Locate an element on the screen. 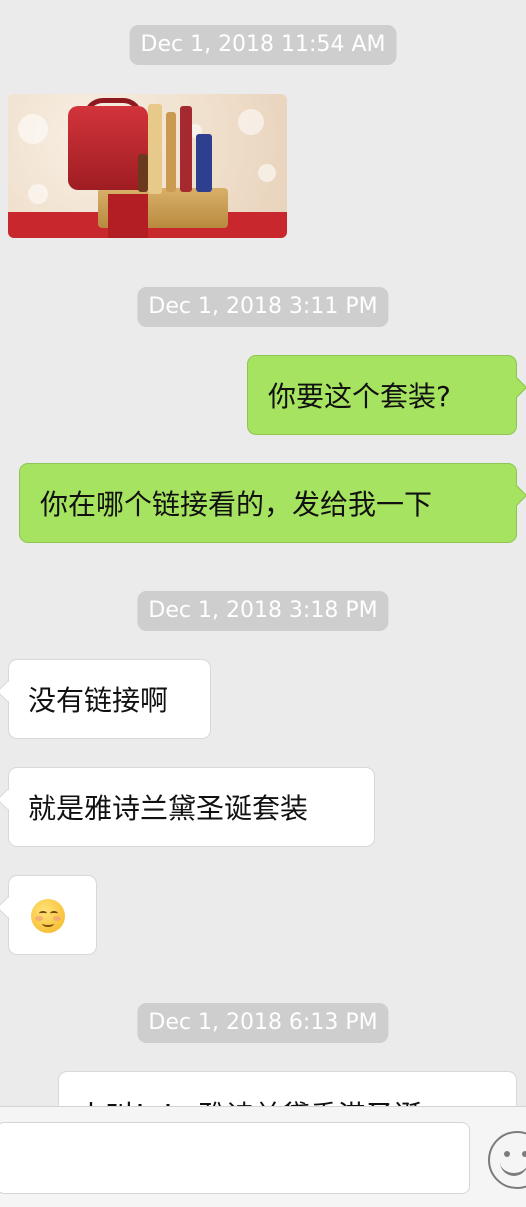 The width and height of the screenshot is (526, 1207). outgoing-message-bubble: 你要这个套装? is located at coordinates (382, 395).